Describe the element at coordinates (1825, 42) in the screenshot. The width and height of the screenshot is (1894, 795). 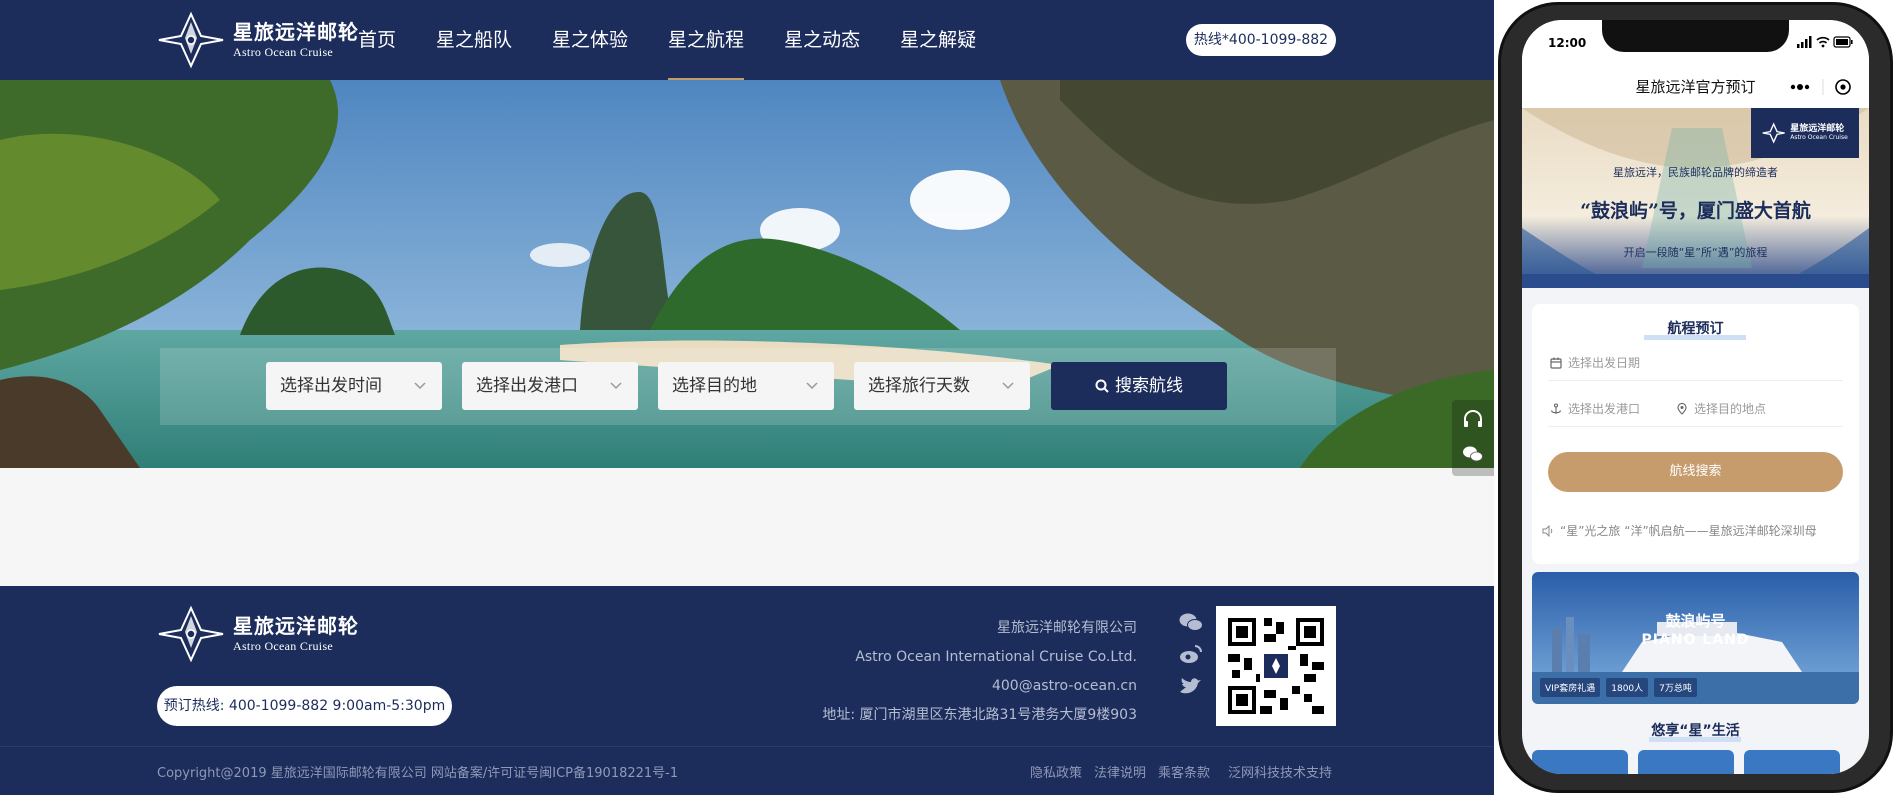
I see `signal-wifi-battery-icon` at that location.